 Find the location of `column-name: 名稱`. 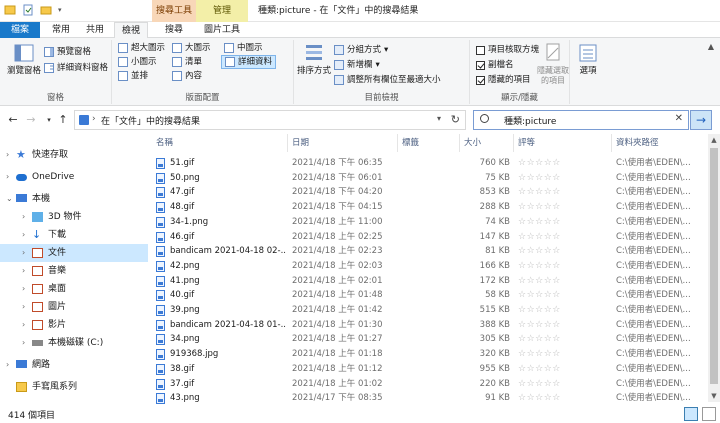

column-name: 名稱 is located at coordinates (220, 143).